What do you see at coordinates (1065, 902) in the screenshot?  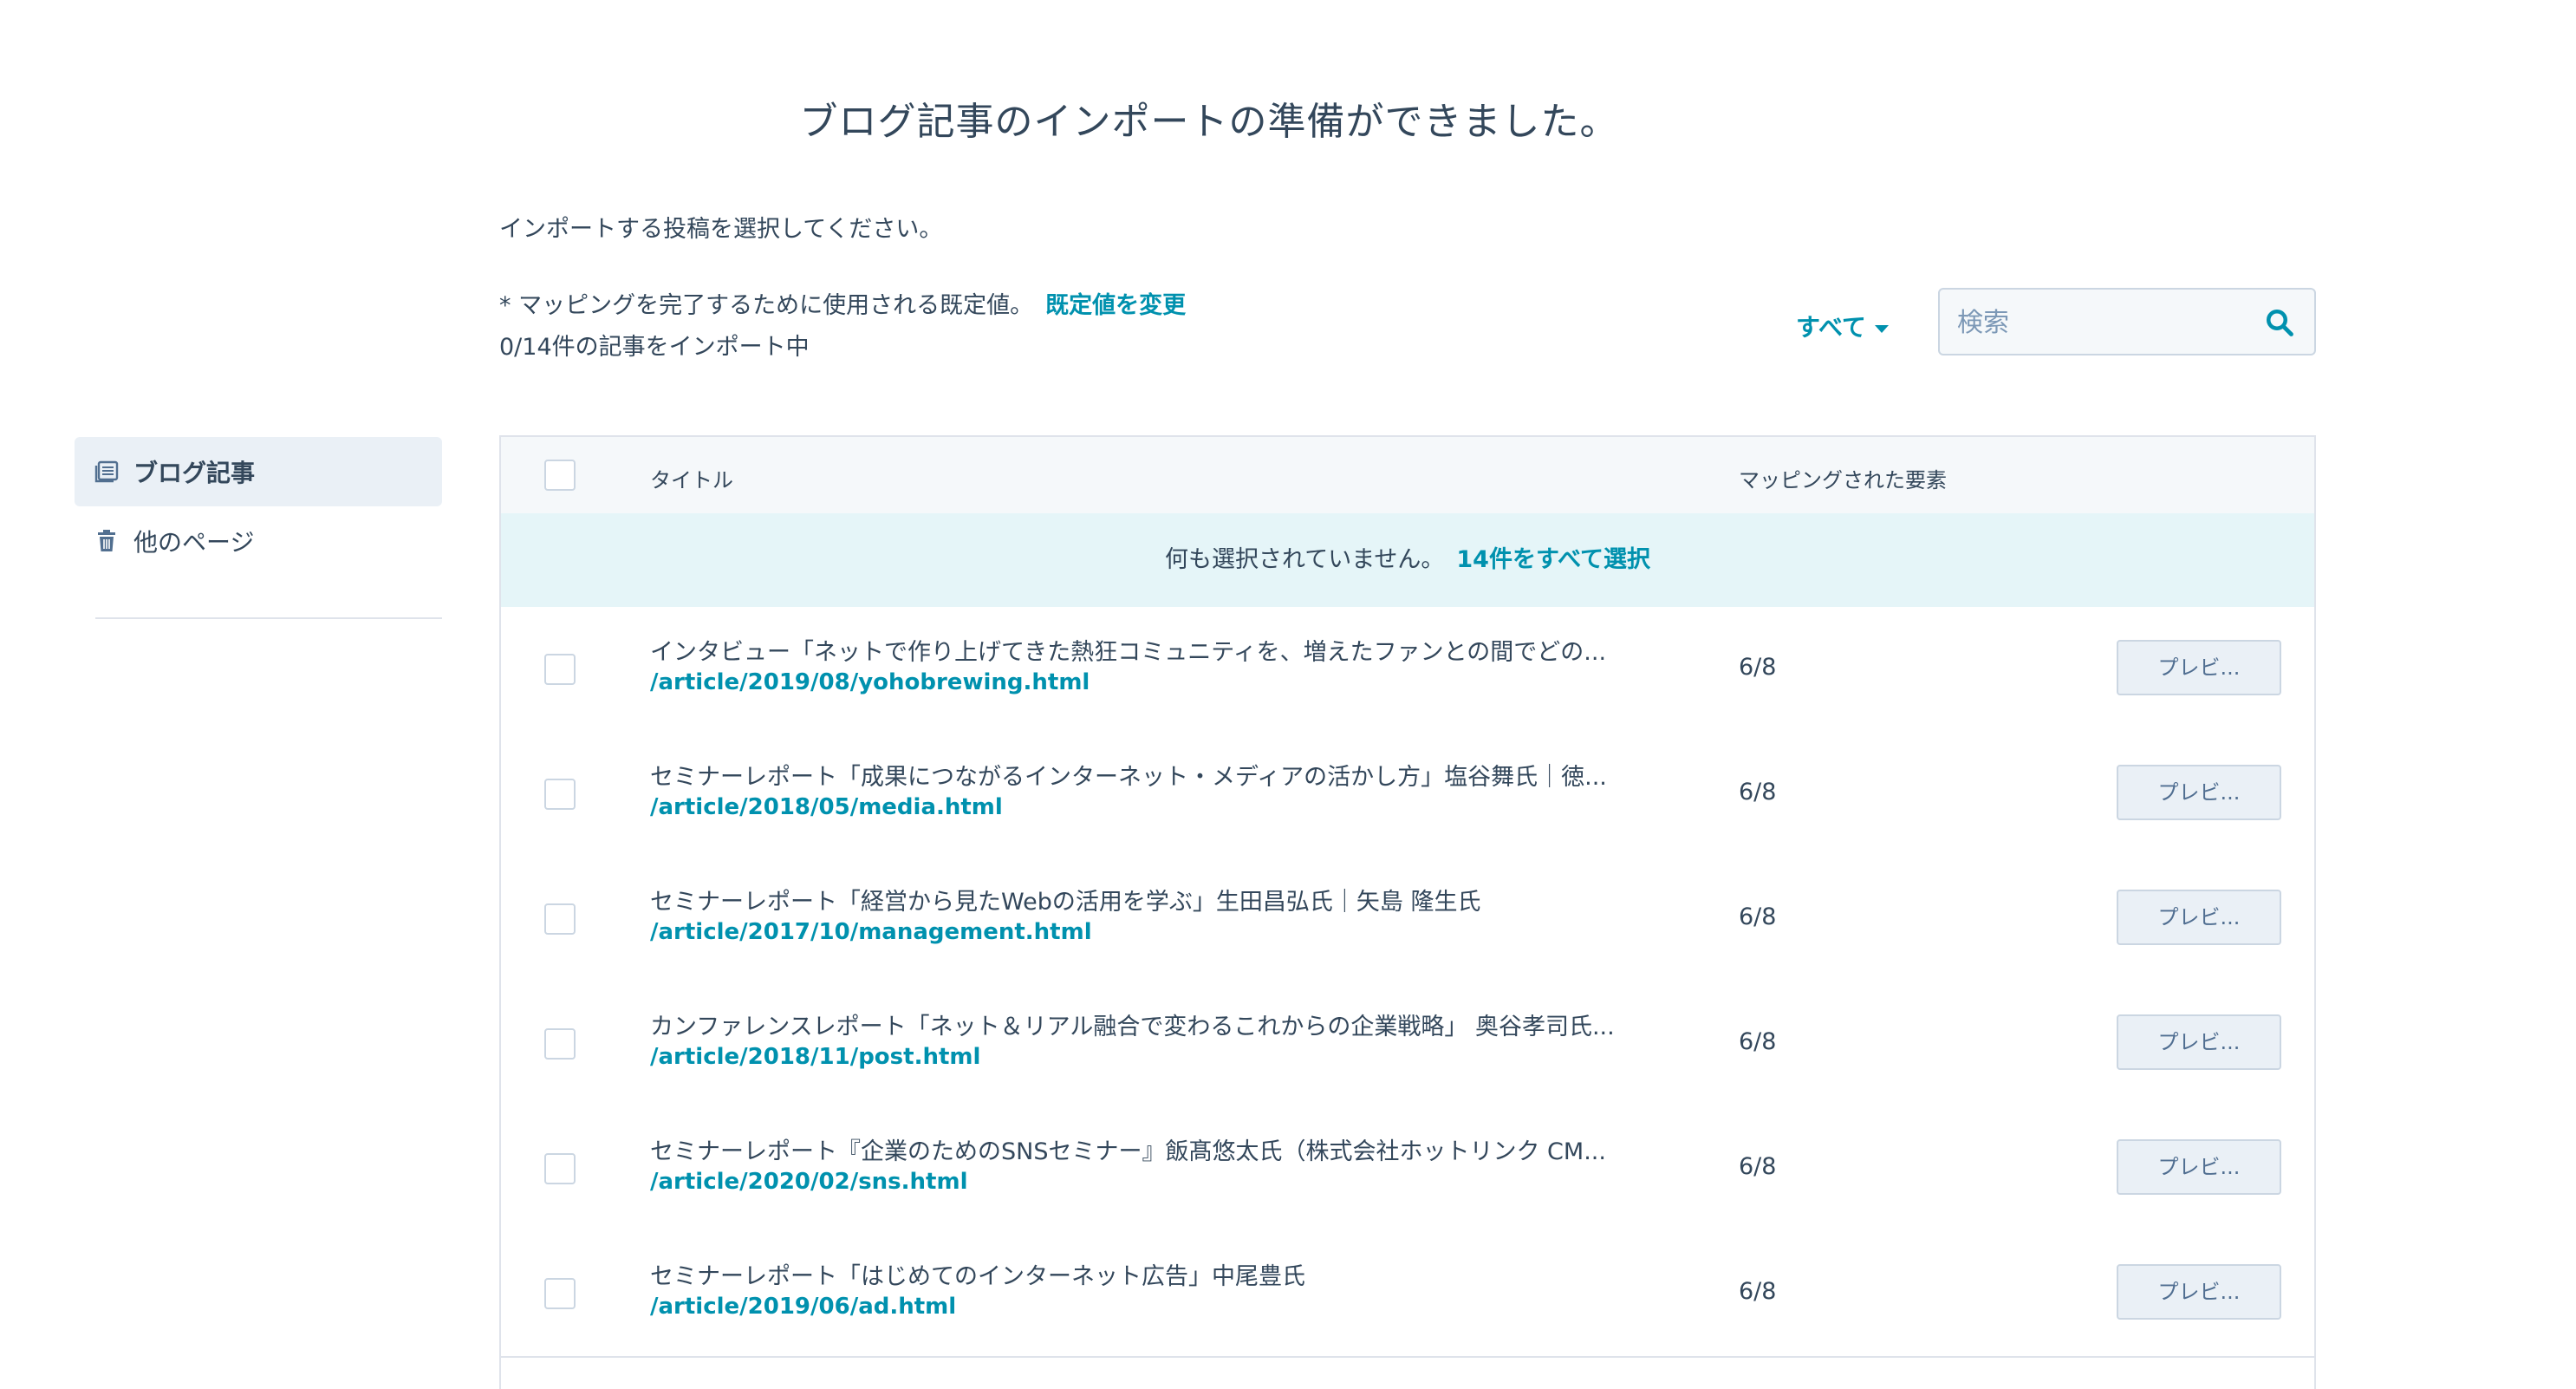 I see `row-title: セミナーレポート「経営から見たWebの活用を学ぶ」生田昌弘氏｜矢島 隆生氏` at bounding box center [1065, 902].